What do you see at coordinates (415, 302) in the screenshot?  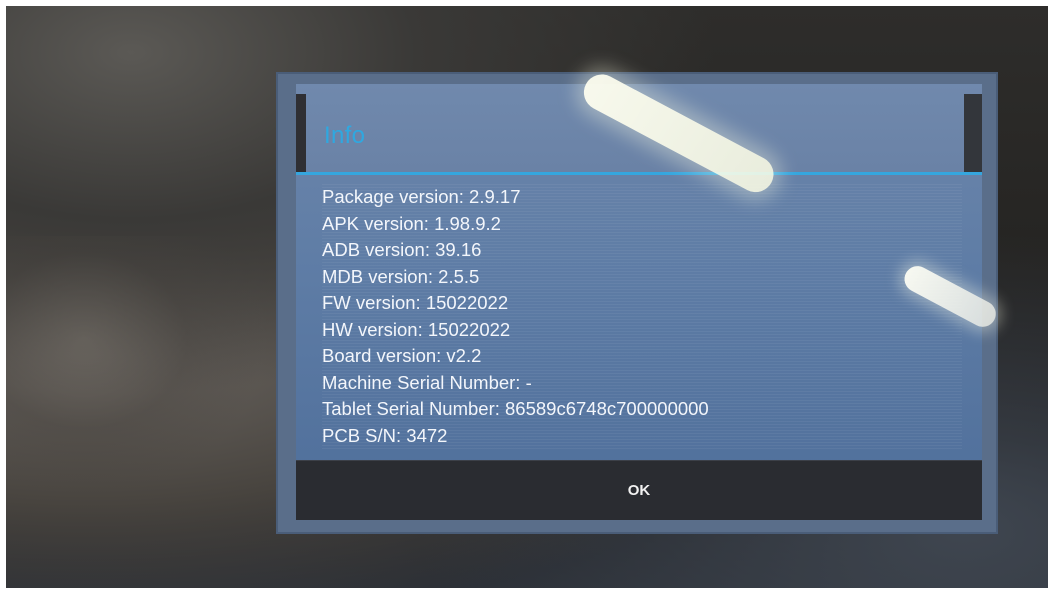 I see `fw-version-text: FW version: 15022022` at bounding box center [415, 302].